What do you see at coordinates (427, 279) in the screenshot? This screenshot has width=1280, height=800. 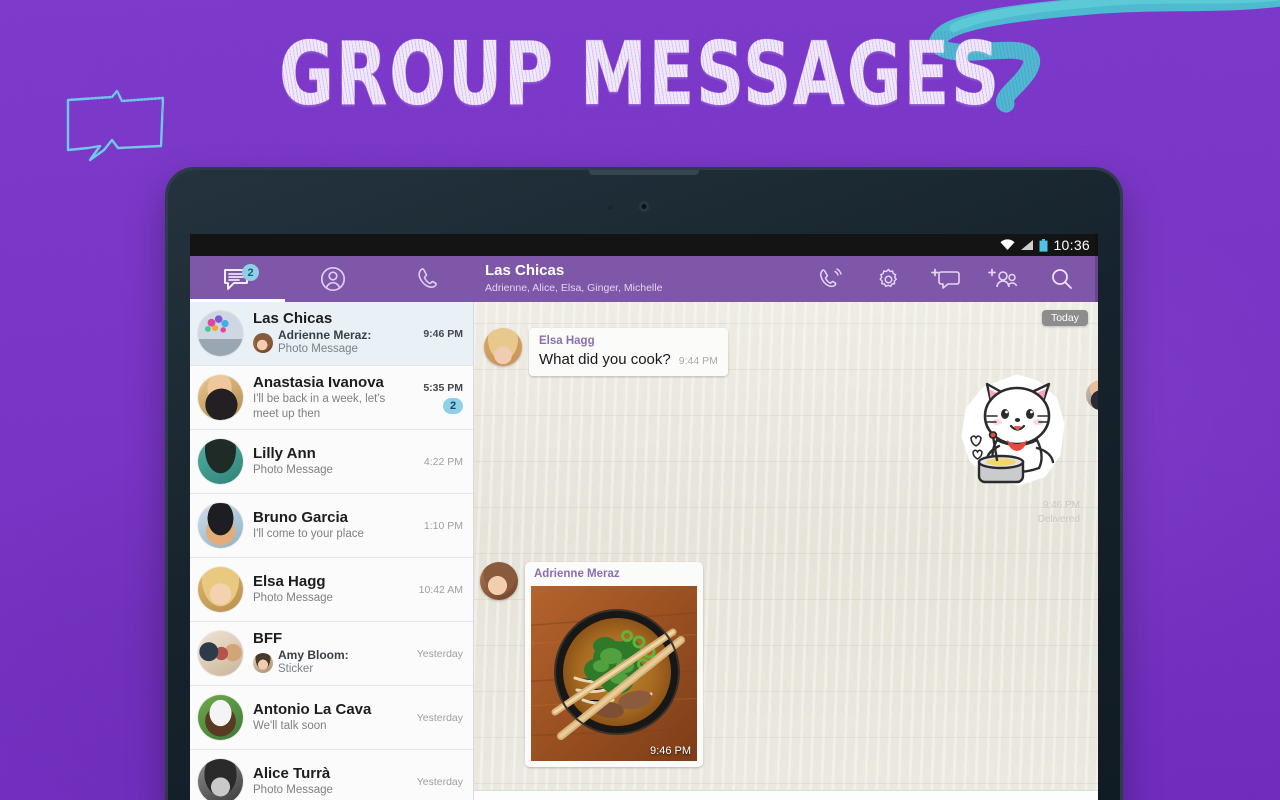 I see `tab-calls` at bounding box center [427, 279].